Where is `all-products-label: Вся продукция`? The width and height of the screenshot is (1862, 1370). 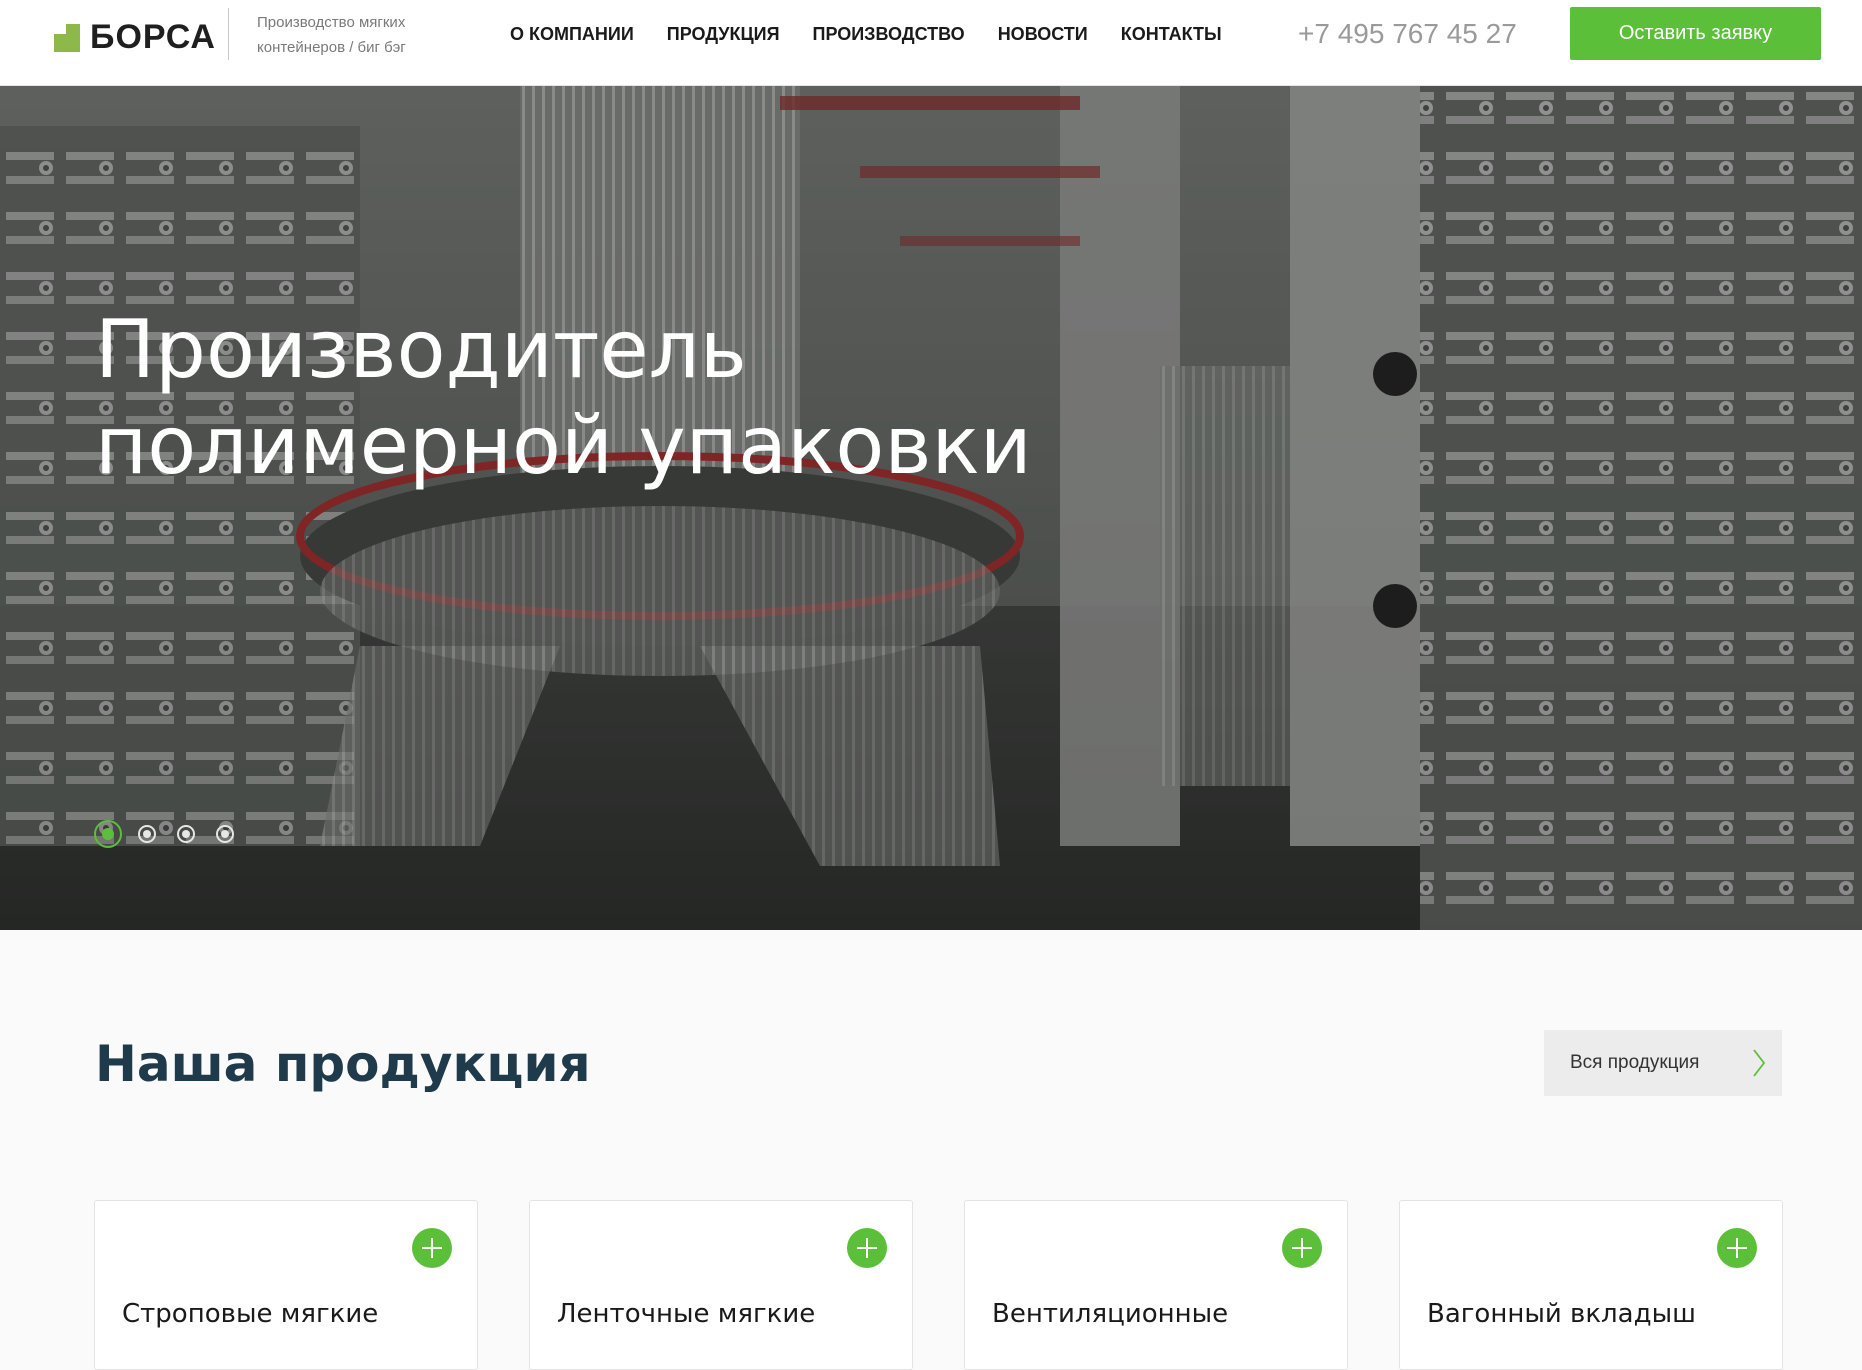
all-products-label: Вся продукция is located at coordinates (1635, 1062).